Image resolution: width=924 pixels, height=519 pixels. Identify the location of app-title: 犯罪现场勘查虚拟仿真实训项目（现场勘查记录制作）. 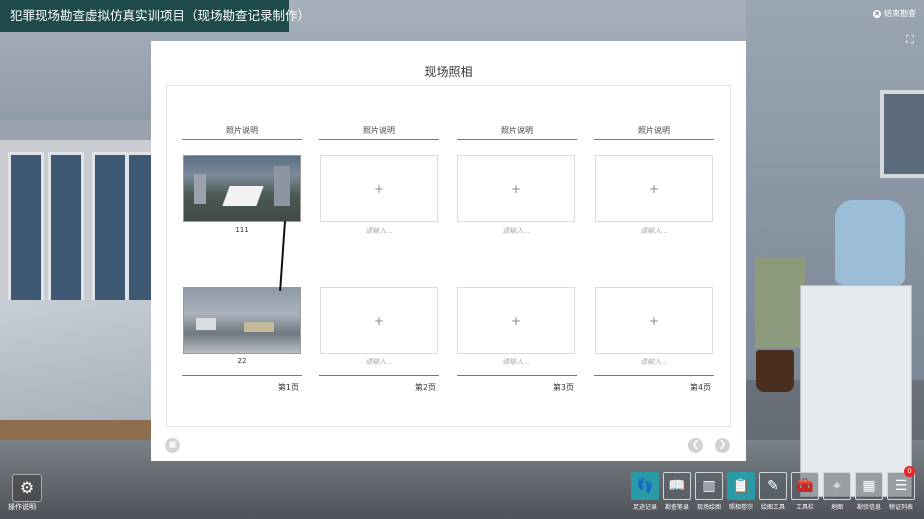
(155, 16).